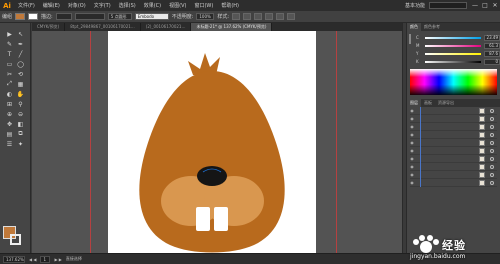 The height and width of the screenshot is (264, 500). I want to click on tab-artboards: 画板, so click(428, 103).